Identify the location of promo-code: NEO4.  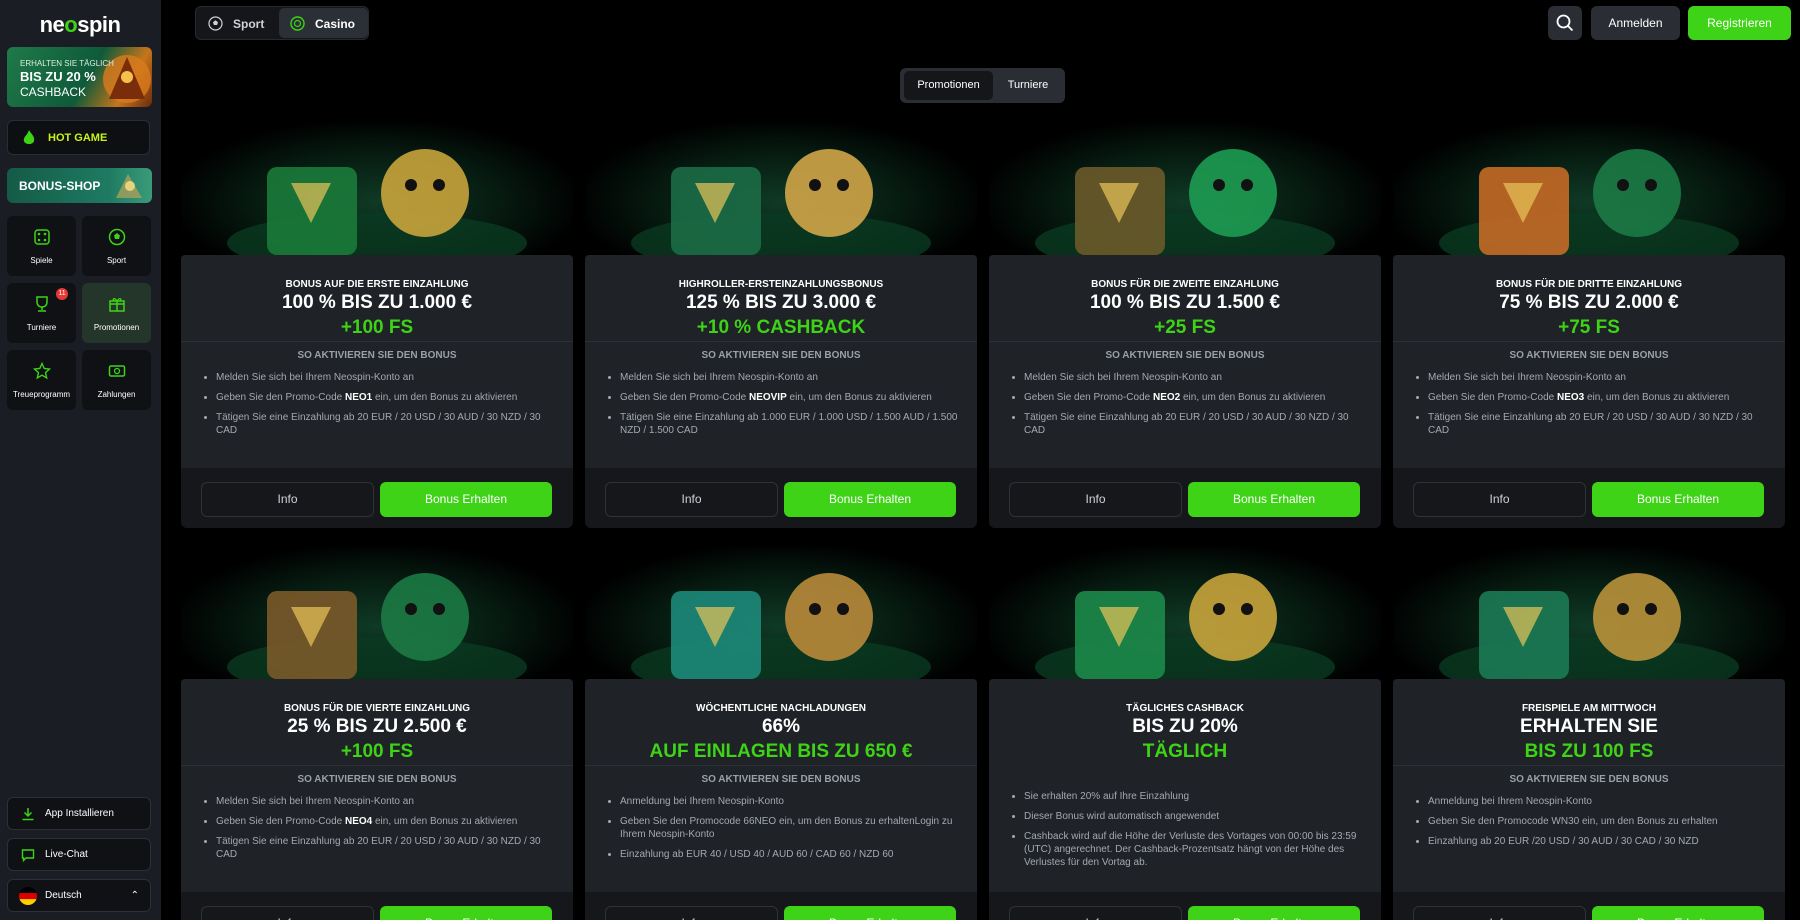
(358, 821).